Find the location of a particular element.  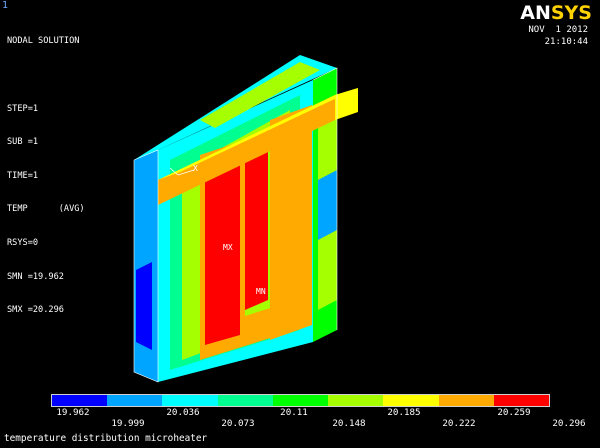

legend-tick: 20.073 is located at coordinates (238, 423).